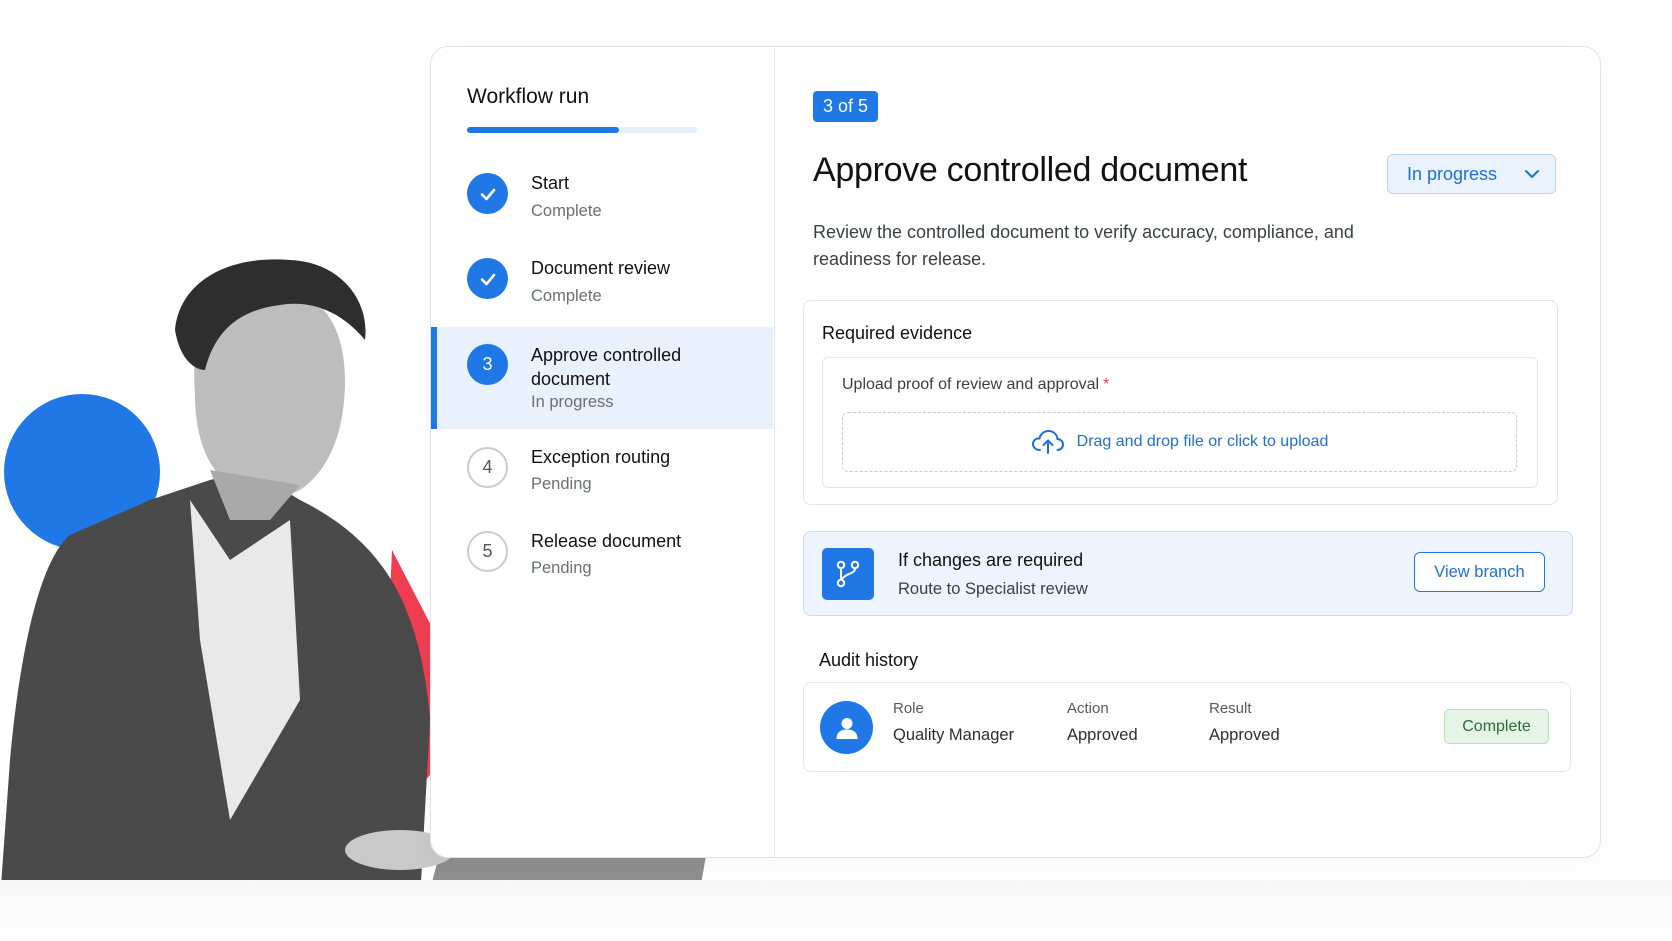  What do you see at coordinates (897, 333) in the screenshot?
I see `section-heading: Required evidence` at bounding box center [897, 333].